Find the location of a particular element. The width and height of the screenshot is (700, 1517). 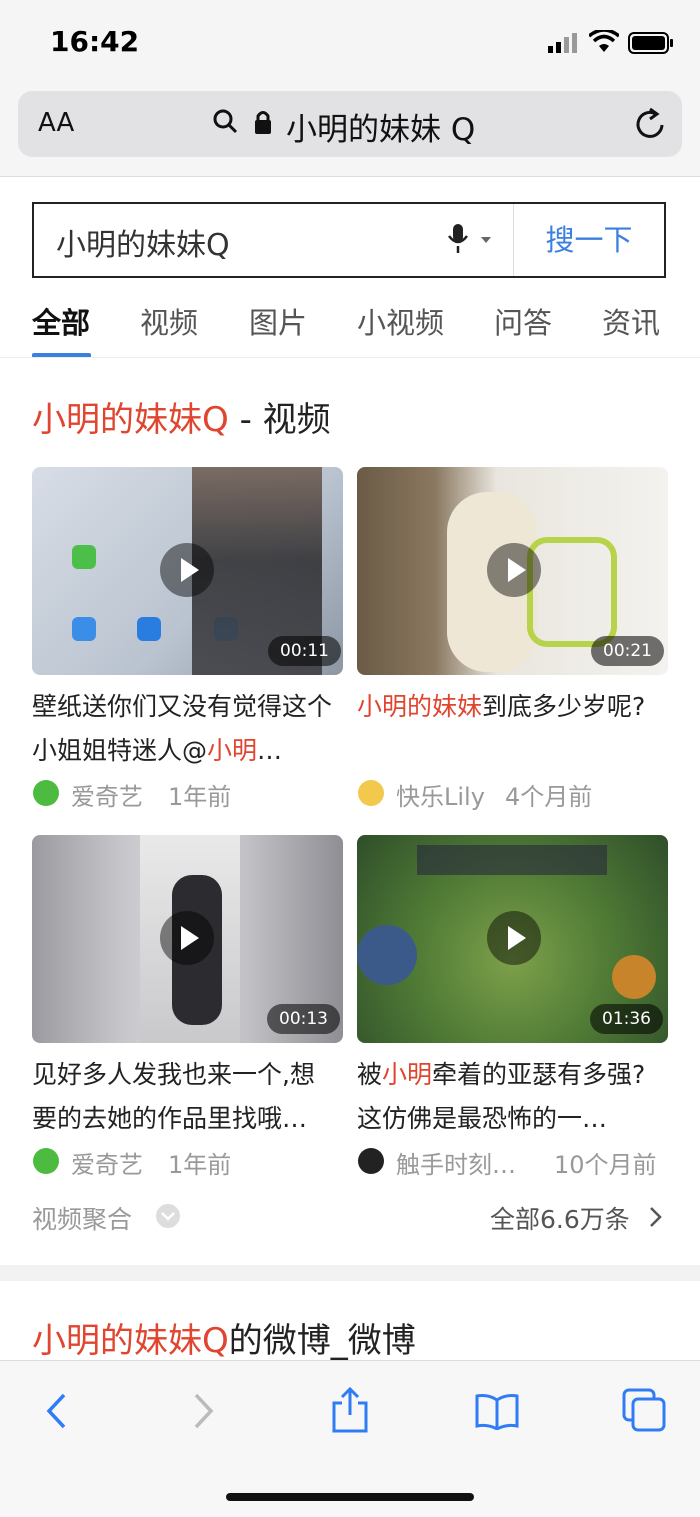

search-icon is located at coordinates (225, 121).